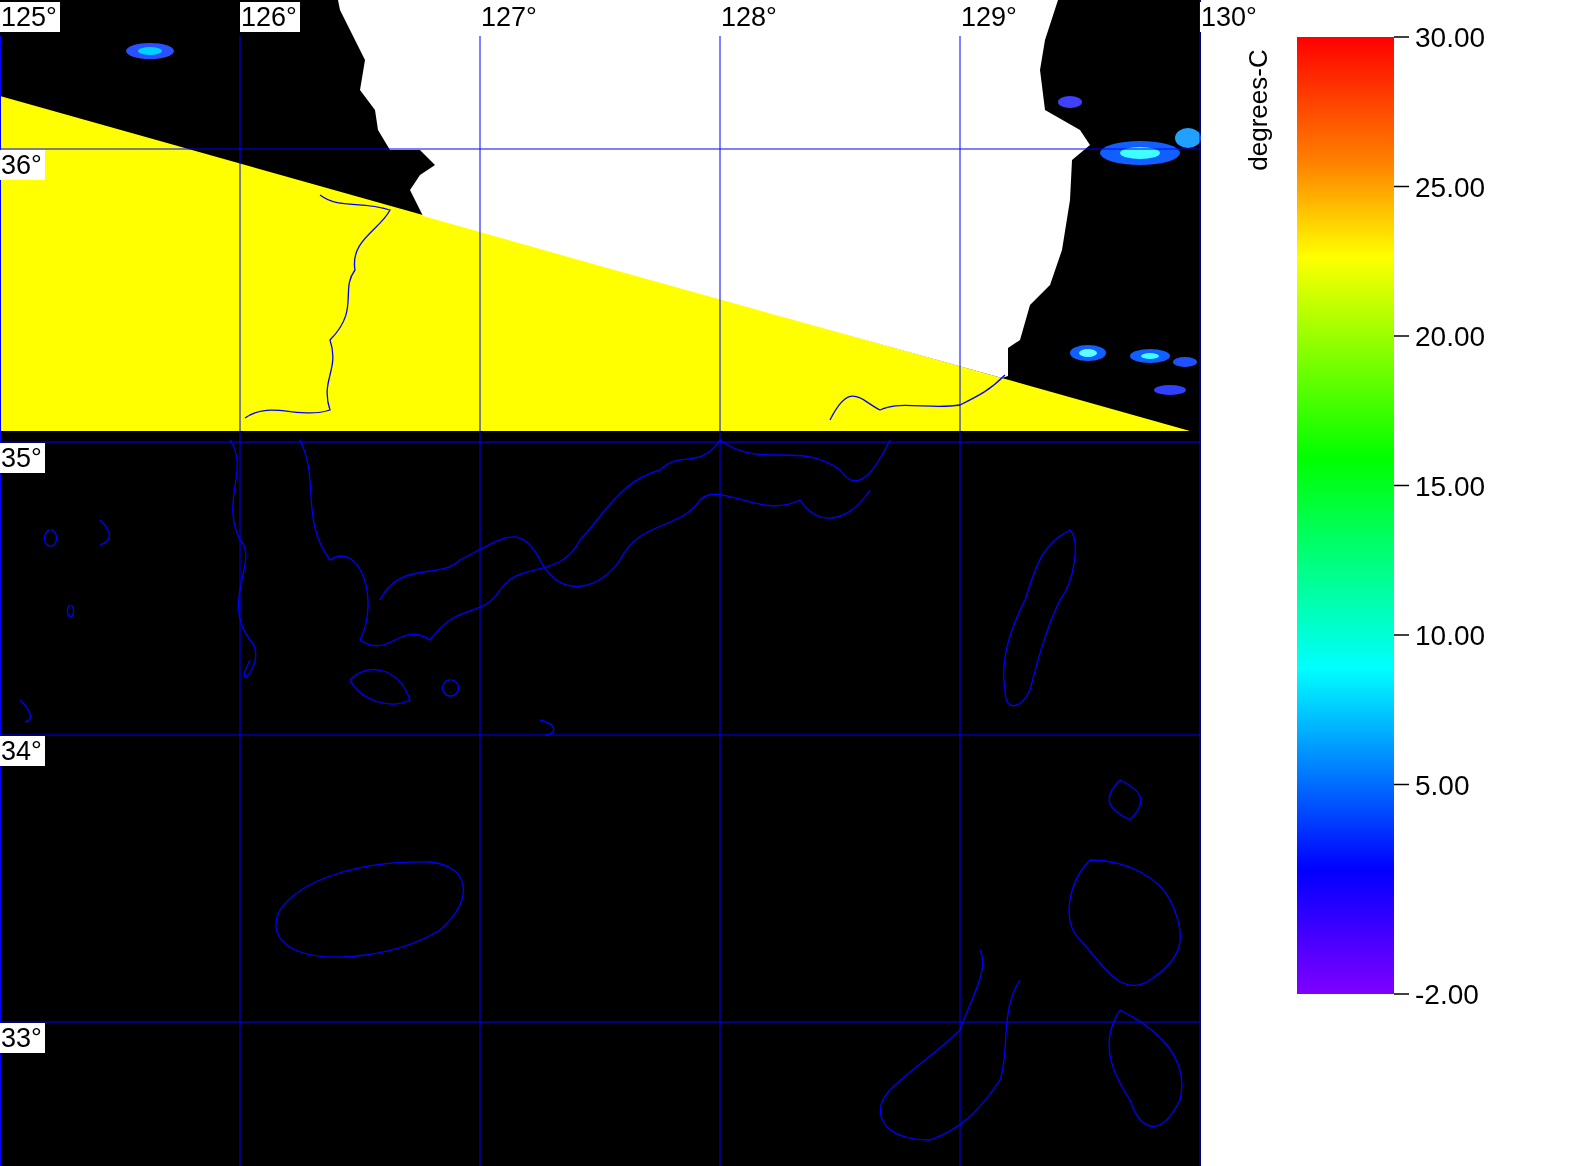 Image resolution: width=1591 pixels, height=1166 pixels. What do you see at coordinates (1442, 785) in the screenshot?
I see `scale-tick-label: 5.00` at bounding box center [1442, 785].